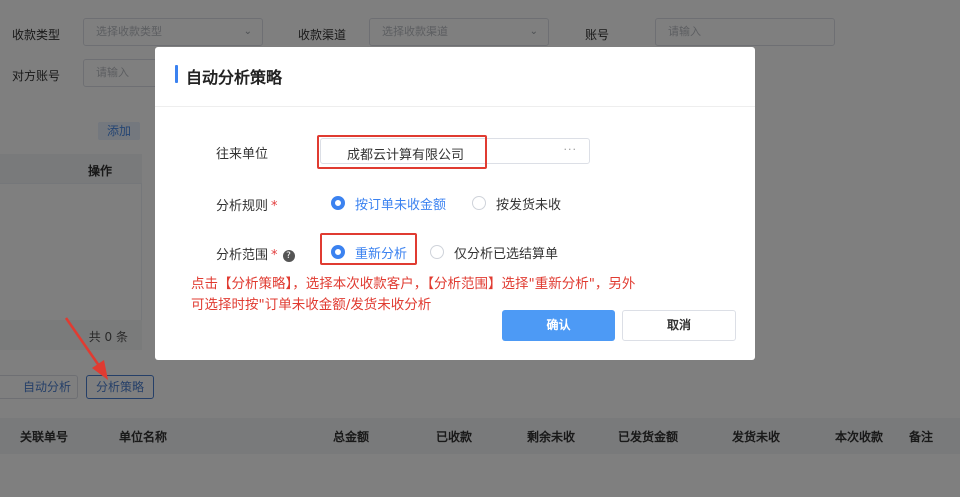 The height and width of the screenshot is (497, 960). I want to click on rule-label-row: 分析规则 *, so click(247, 204).